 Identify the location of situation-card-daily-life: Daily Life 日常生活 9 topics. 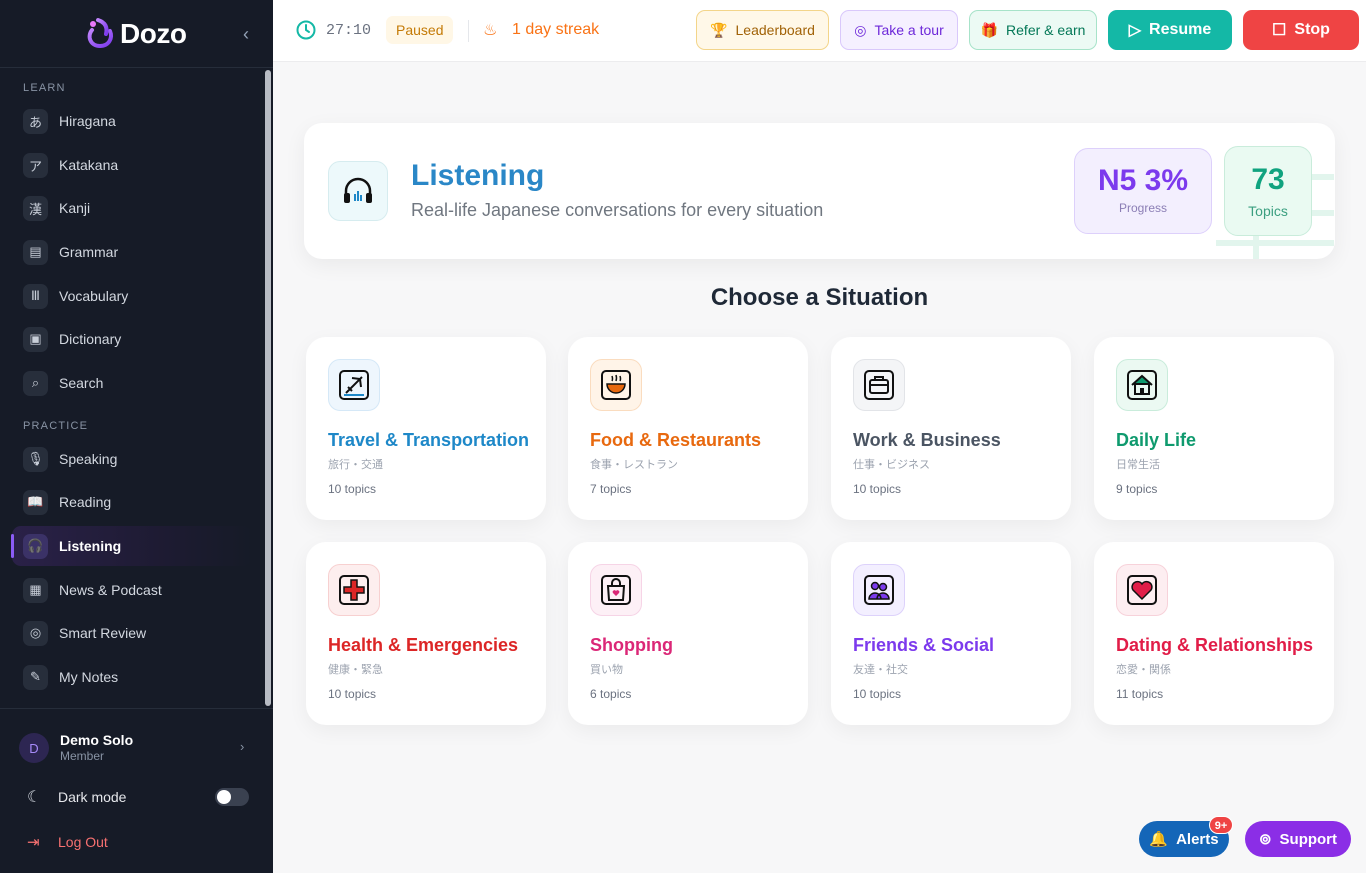
(1214, 428).